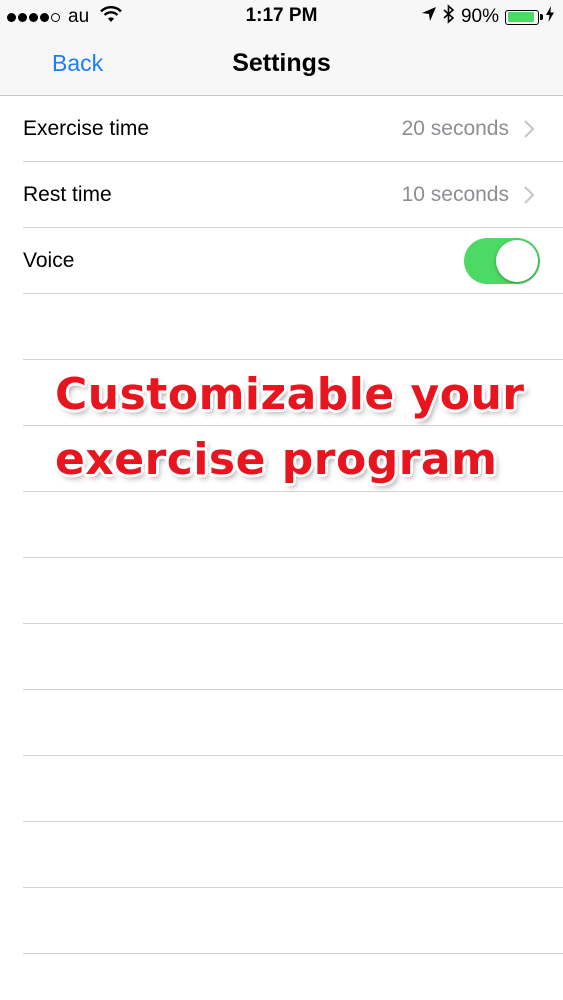  Describe the element at coordinates (290, 394) in the screenshot. I see `promo-line-1: Customizable your` at that location.